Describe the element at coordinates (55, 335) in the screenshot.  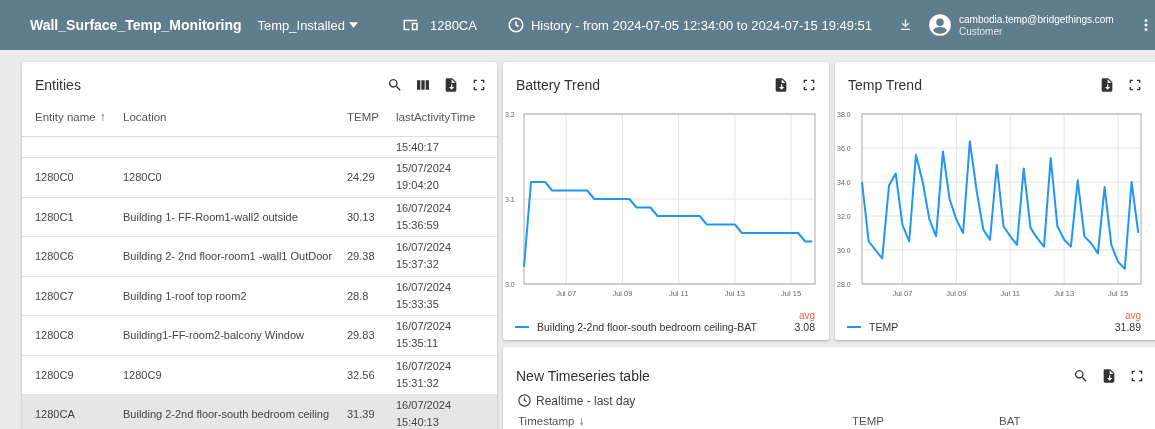
I see `table-cell-text: 1280C8` at that location.